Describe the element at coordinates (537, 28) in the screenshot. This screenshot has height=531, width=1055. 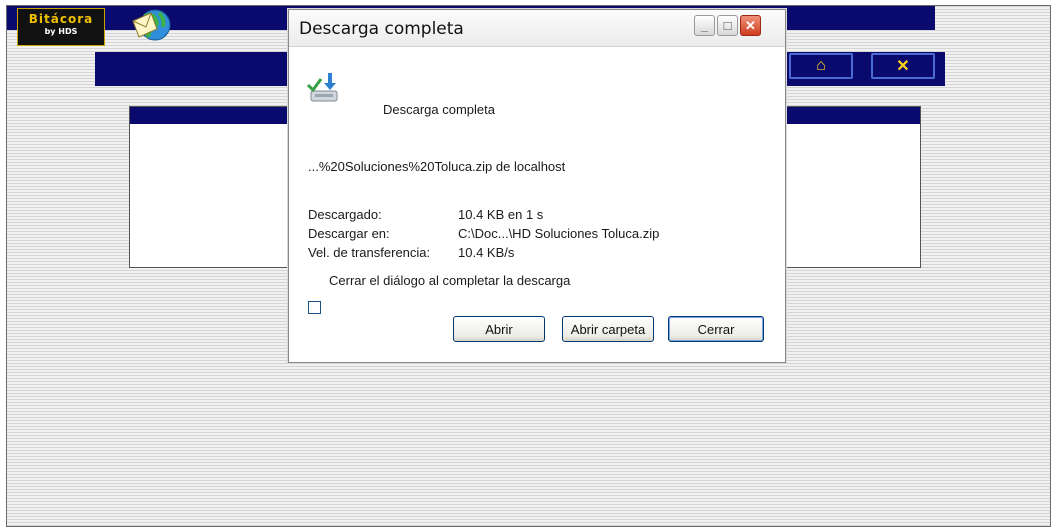
I see `dialog-title-bar: Descarga completa _ □ ✕` at that location.